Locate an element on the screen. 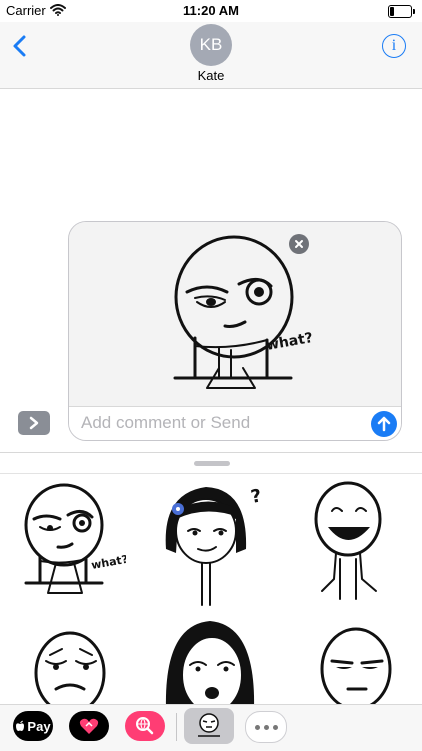 The width and height of the screenshot is (422, 751). comment-field: Add comment or Send is located at coordinates (235, 423).